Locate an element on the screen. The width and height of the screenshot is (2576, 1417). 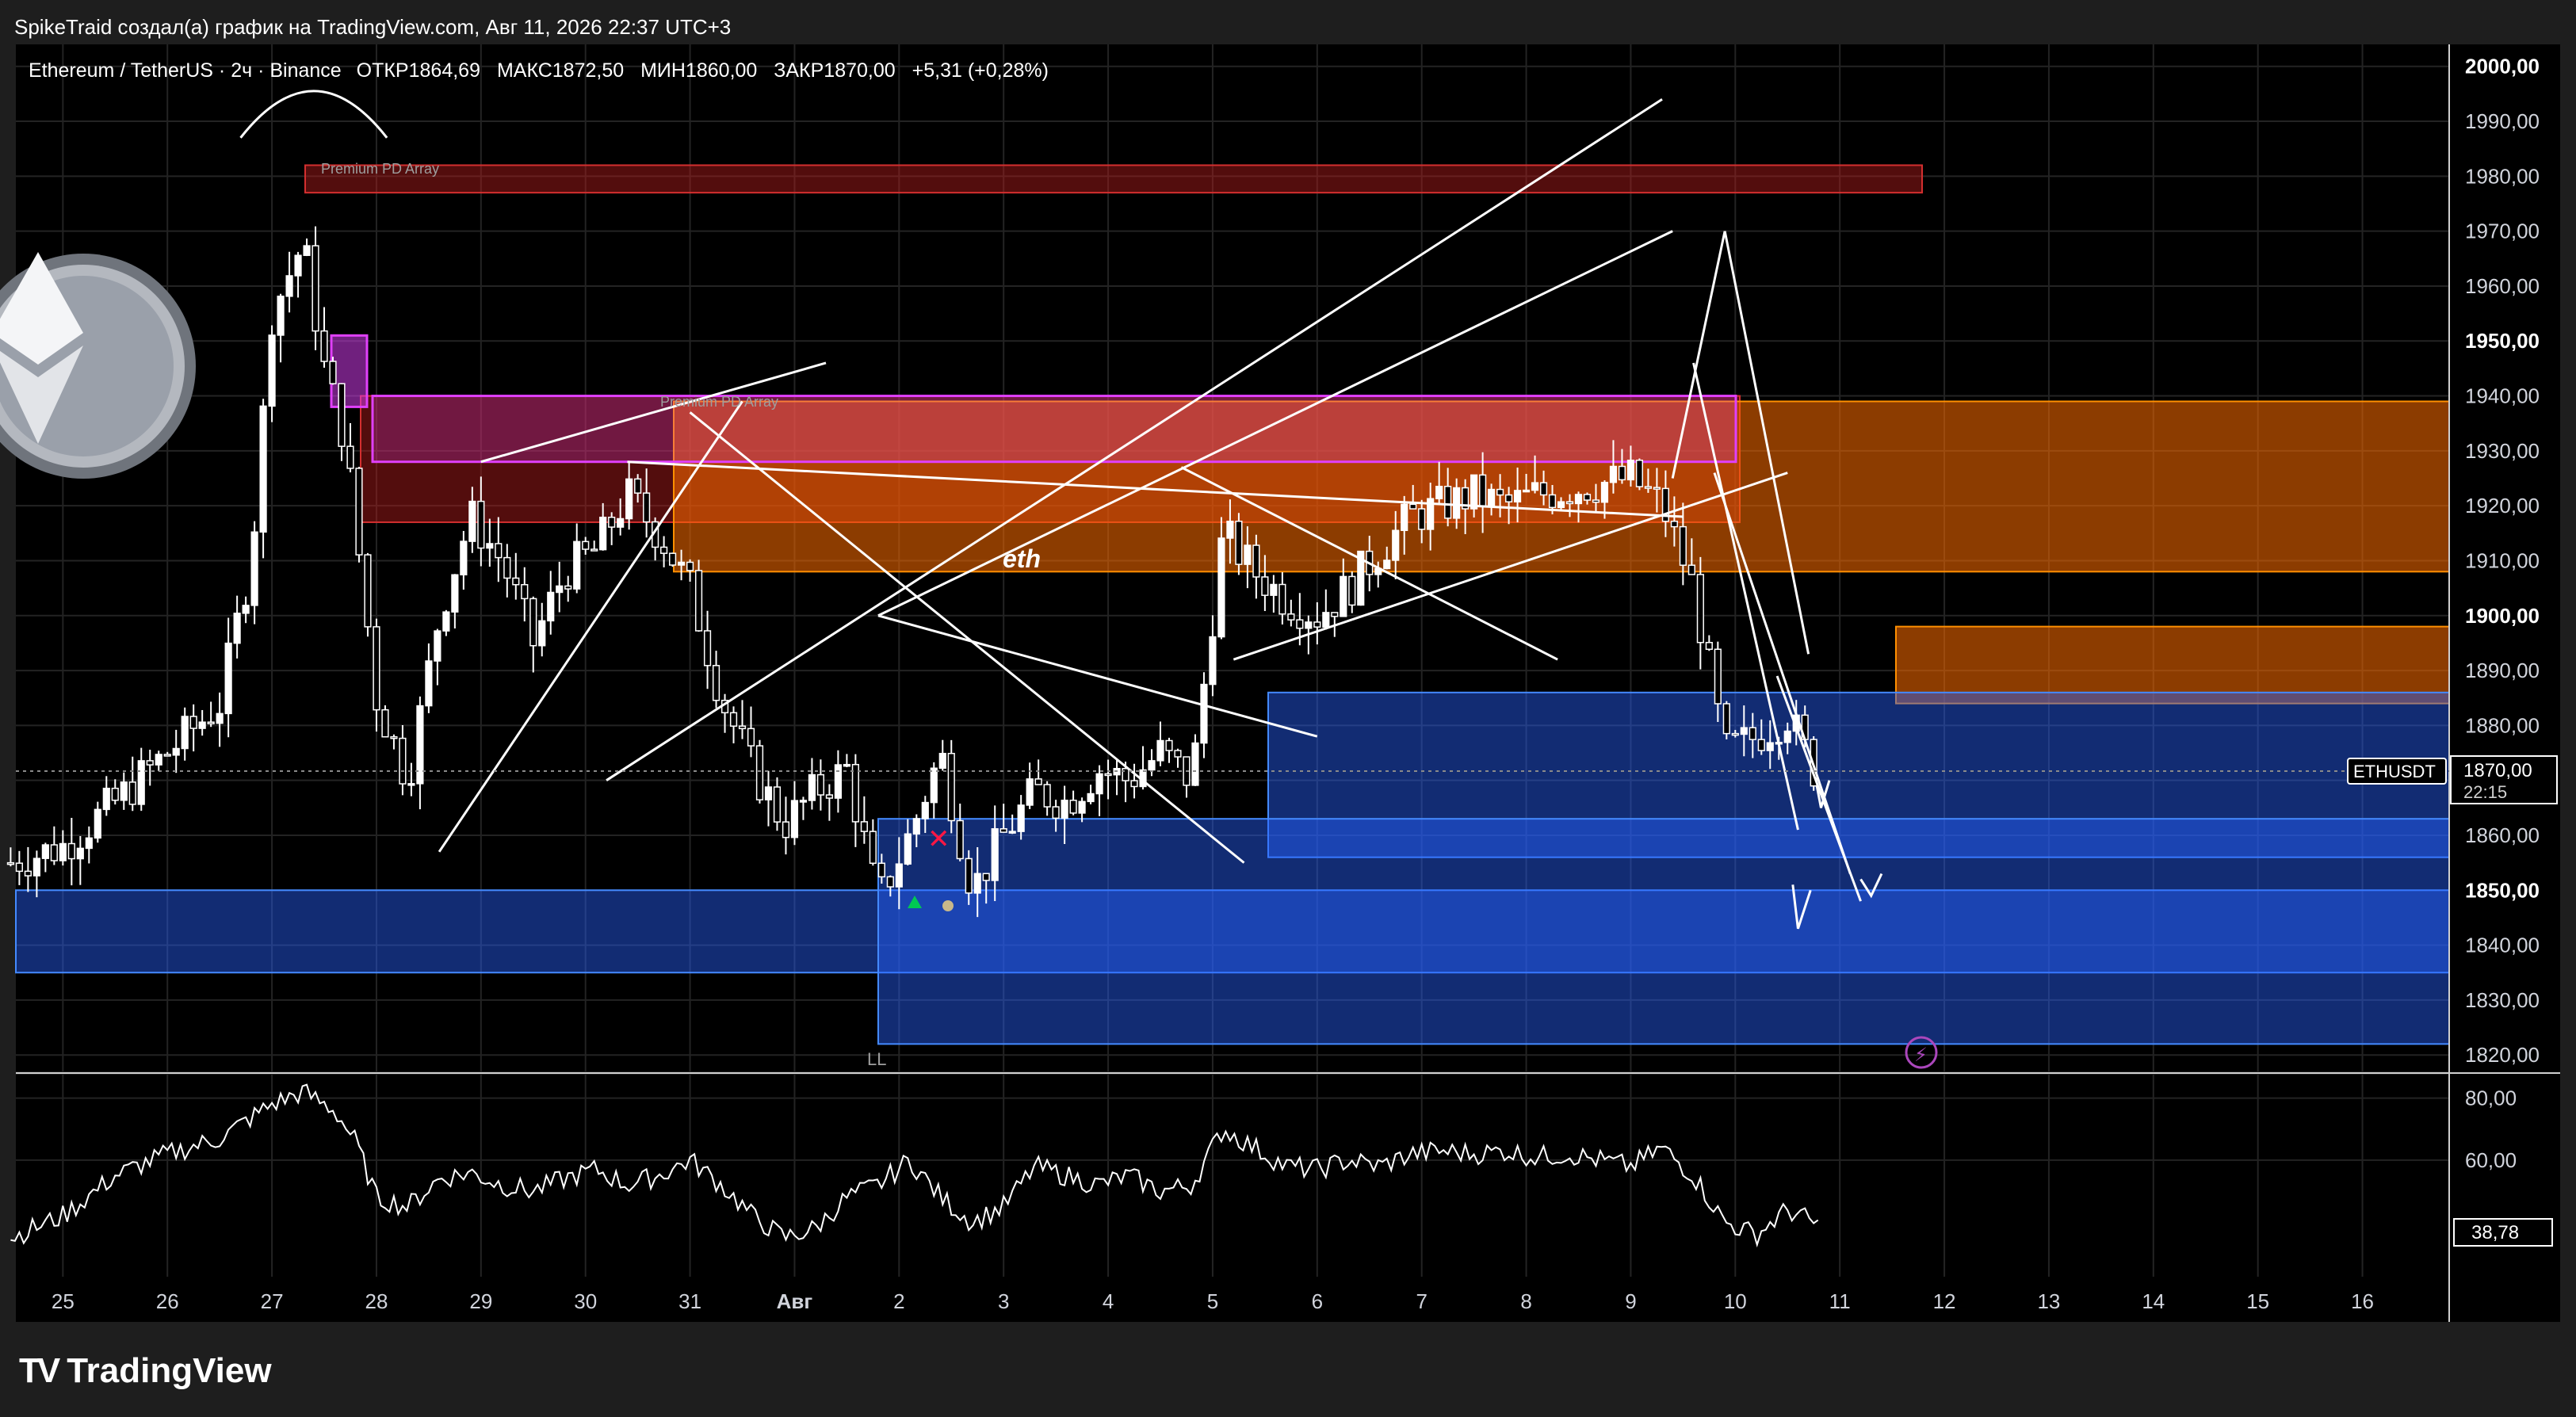
tradingview-logo: TV TradingView is located at coordinates (145, 1371).